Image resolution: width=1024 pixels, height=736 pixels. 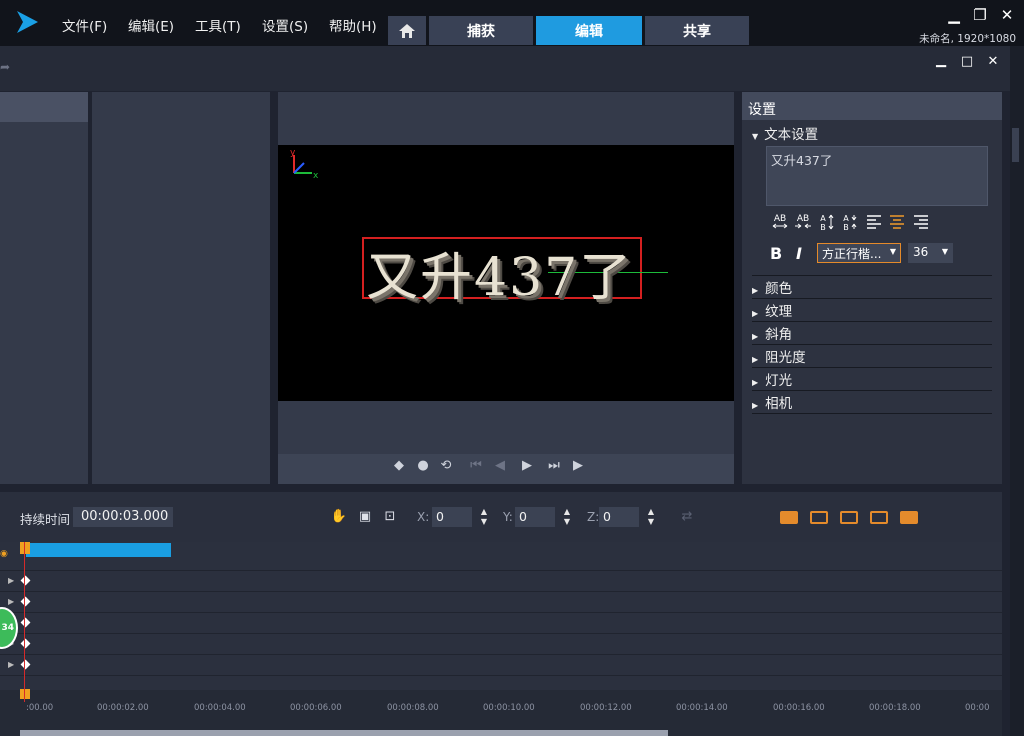 What do you see at coordinates (554, 465) in the screenshot?
I see `next-frame-icon: ⏭` at bounding box center [554, 465].